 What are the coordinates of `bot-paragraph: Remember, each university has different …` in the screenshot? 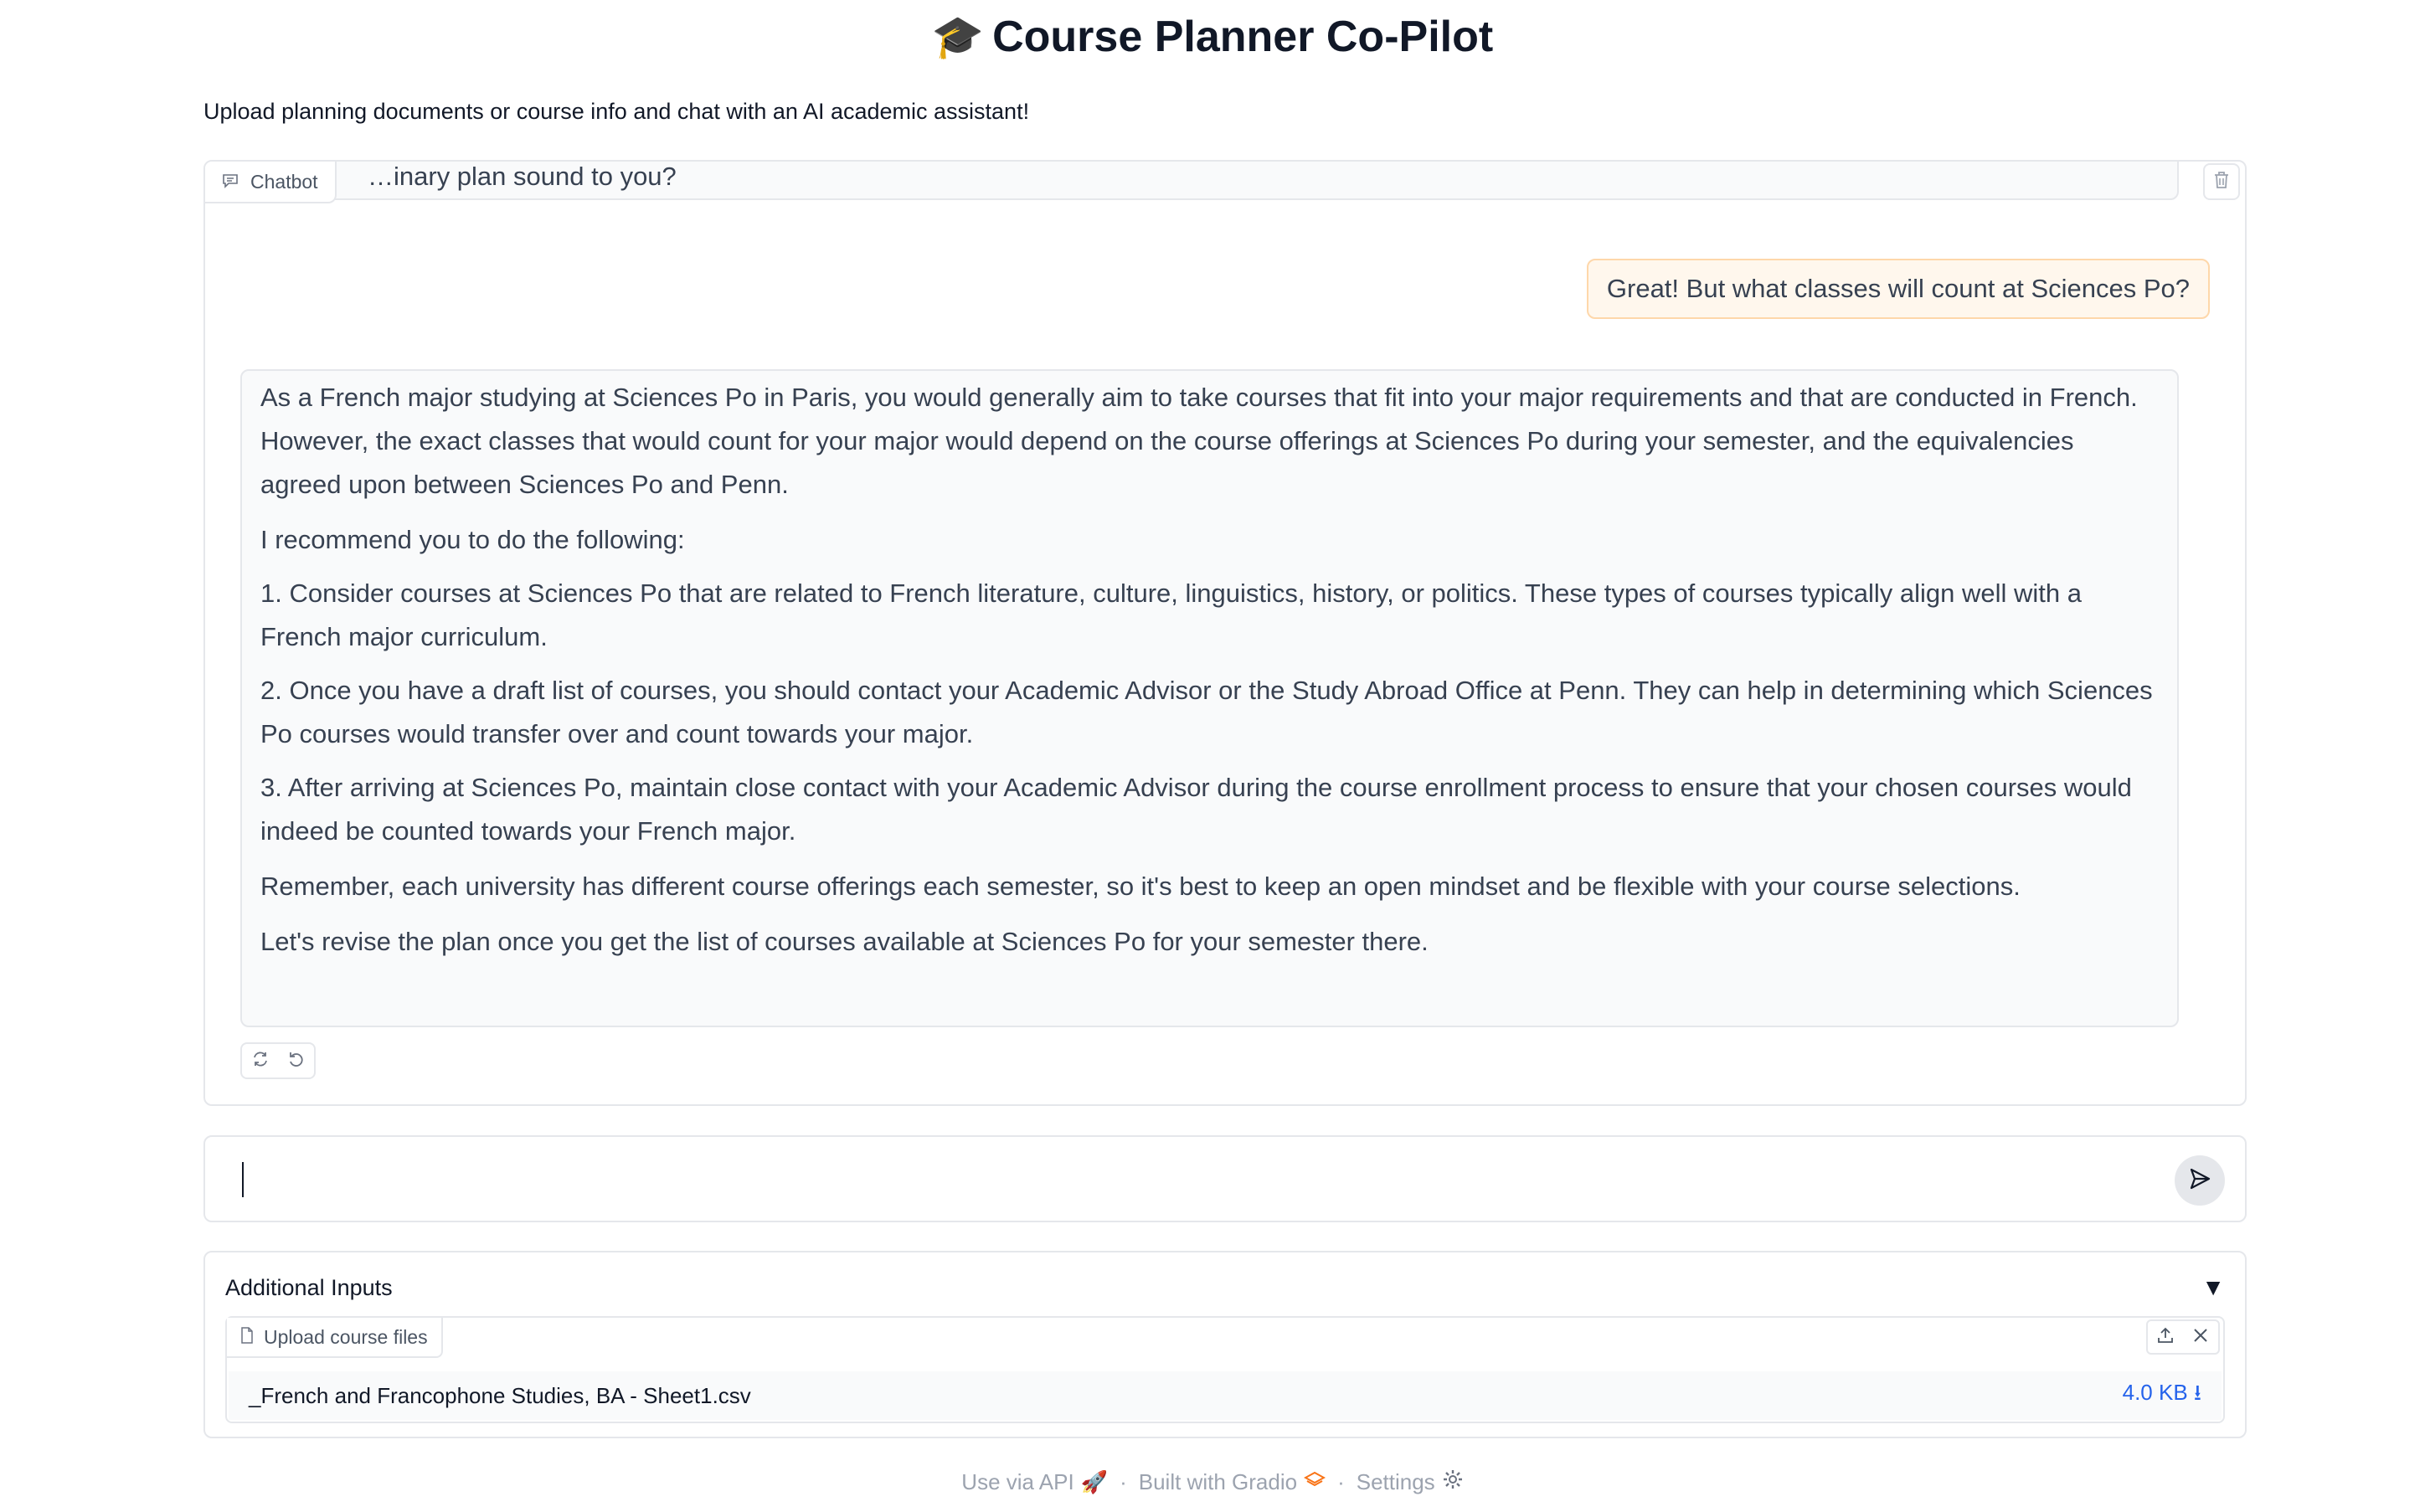 It's located at (1140, 886).